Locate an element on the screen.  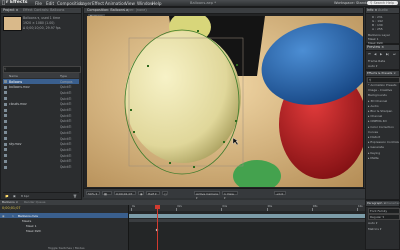
effects-item: ▸ Matte is located at coordinates (373, 158).